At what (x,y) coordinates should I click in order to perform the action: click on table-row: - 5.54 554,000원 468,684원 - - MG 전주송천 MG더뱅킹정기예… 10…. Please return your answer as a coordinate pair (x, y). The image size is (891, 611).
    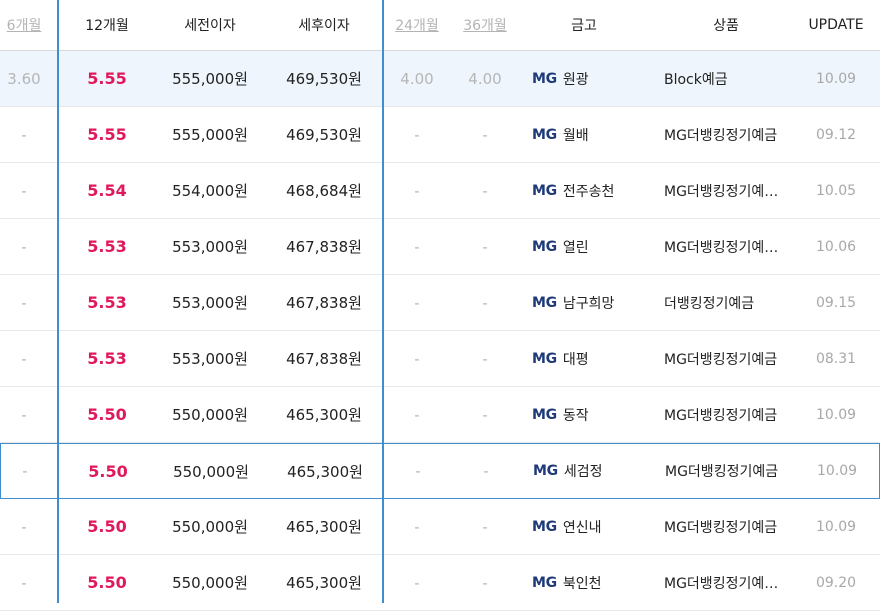
    Looking at the image, I should click on (440, 191).